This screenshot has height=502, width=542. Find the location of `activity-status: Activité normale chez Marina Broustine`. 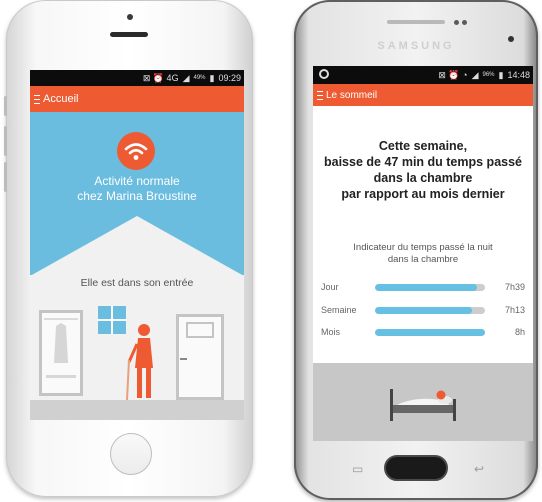

activity-status: Activité normale chez Marina Broustine is located at coordinates (137, 189).